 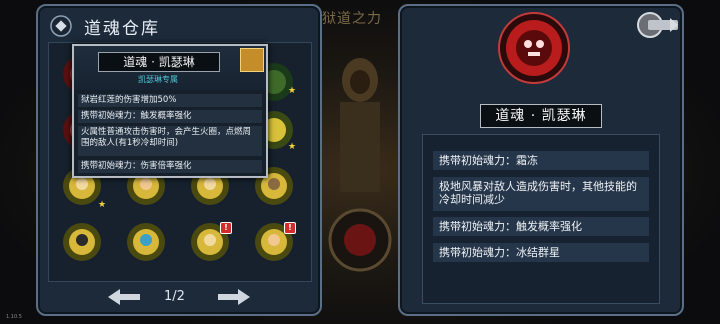 What do you see at coordinates (14, 317) in the screenshot?
I see `version-label: 1.10.5` at bounding box center [14, 317].